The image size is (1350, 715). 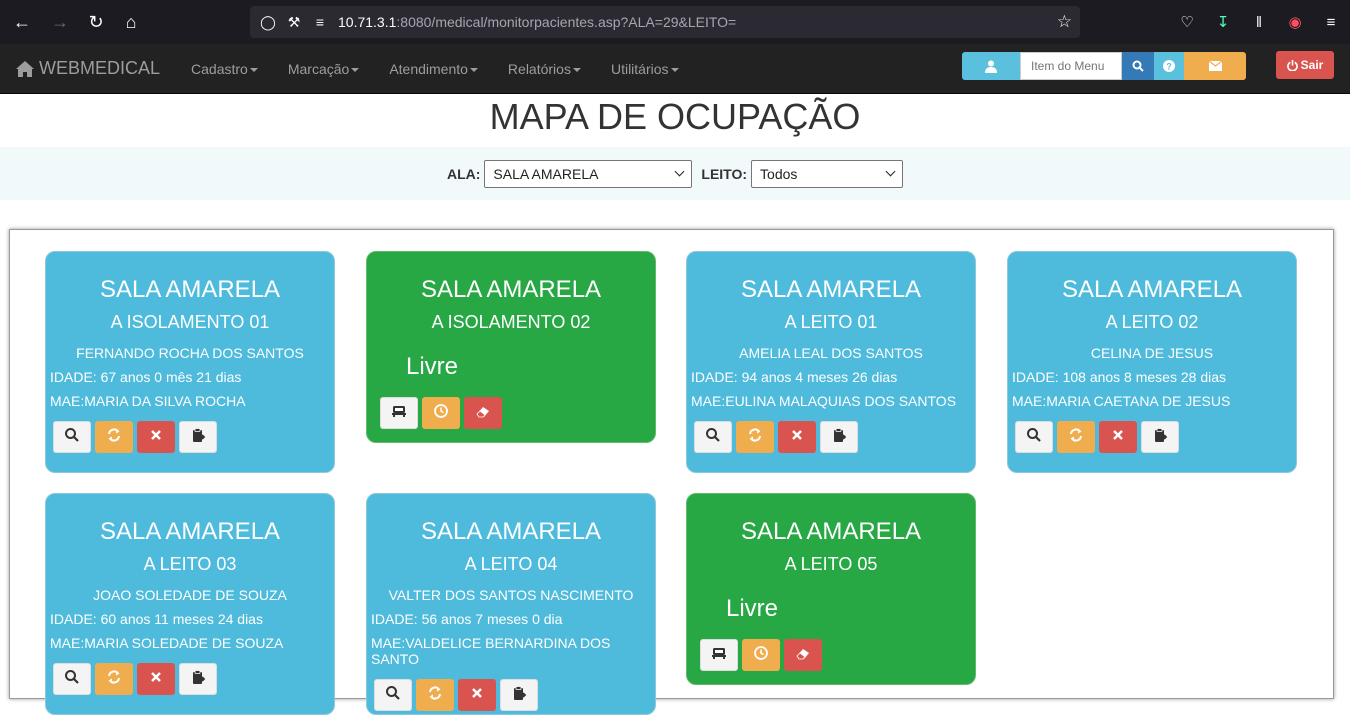 I want to click on patient-age: IDADE: 56 anos 7 meses 0 dia, so click(x=467, y=619).